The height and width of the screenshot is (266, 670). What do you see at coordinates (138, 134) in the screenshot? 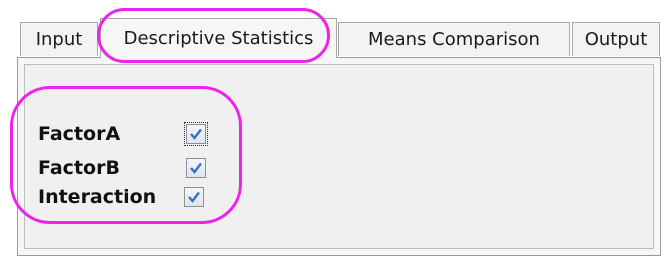
I see `option-row-factora: FactorA` at bounding box center [138, 134].